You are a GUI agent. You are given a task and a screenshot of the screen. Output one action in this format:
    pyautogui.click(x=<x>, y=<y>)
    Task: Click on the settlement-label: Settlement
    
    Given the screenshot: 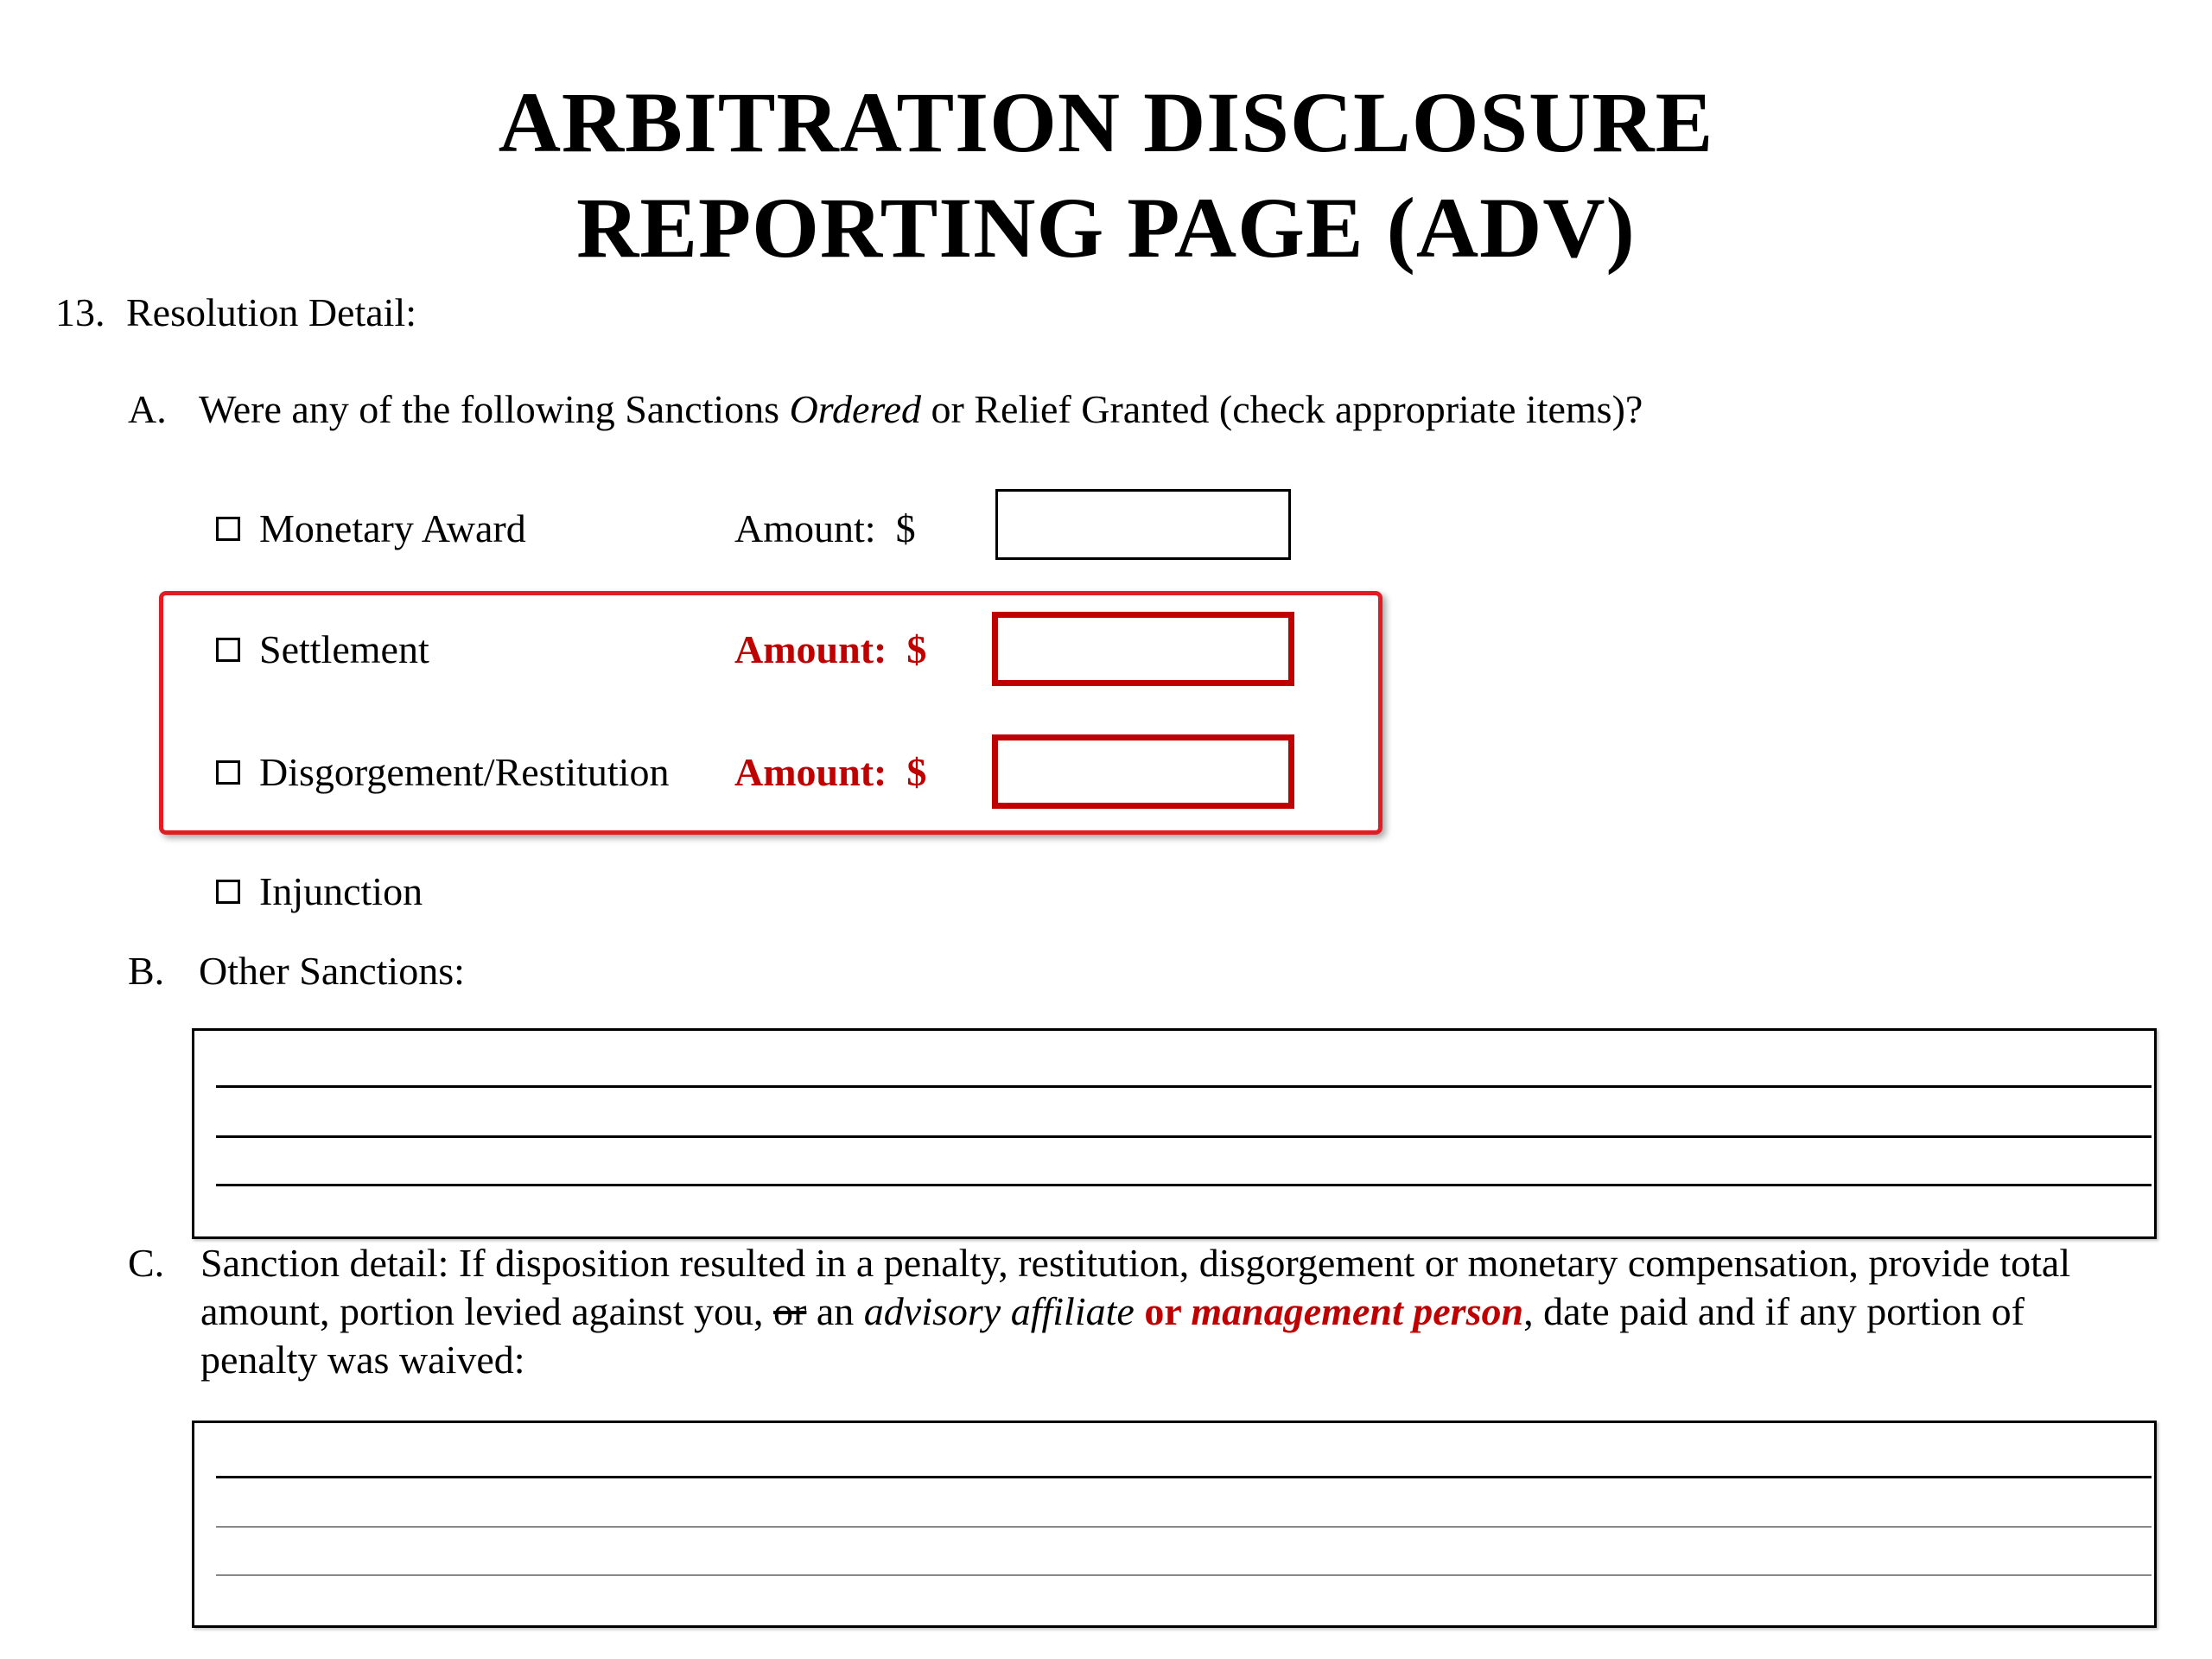 What is the action you would take?
    pyautogui.click(x=344, y=649)
    